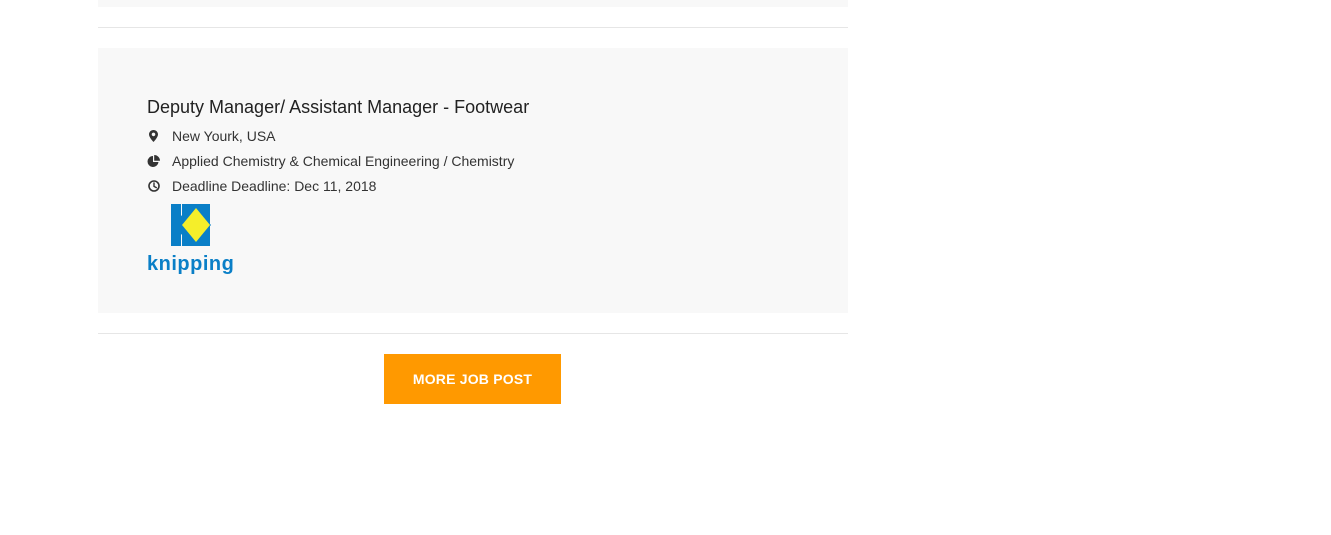 The image size is (1331, 535). I want to click on map-marker-icon, so click(153, 136).